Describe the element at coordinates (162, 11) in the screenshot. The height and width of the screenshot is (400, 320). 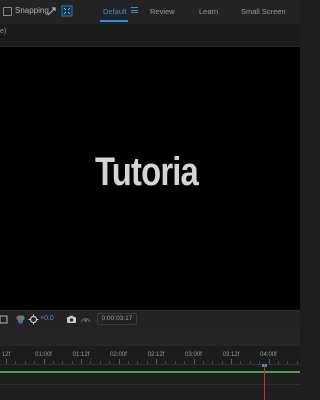
I see `workspace-tab-review: Review` at that location.